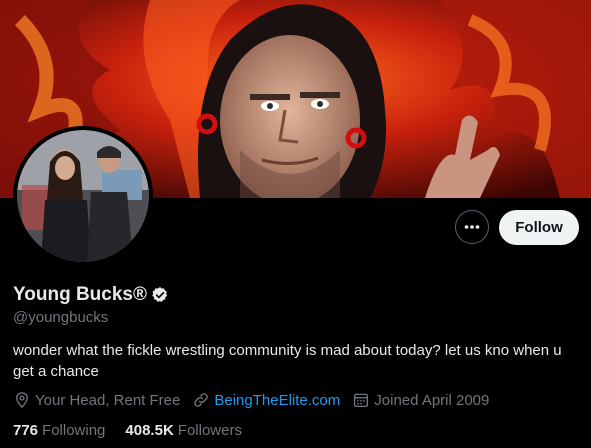 The image size is (591, 448). I want to click on follow-button: Follow, so click(539, 227).